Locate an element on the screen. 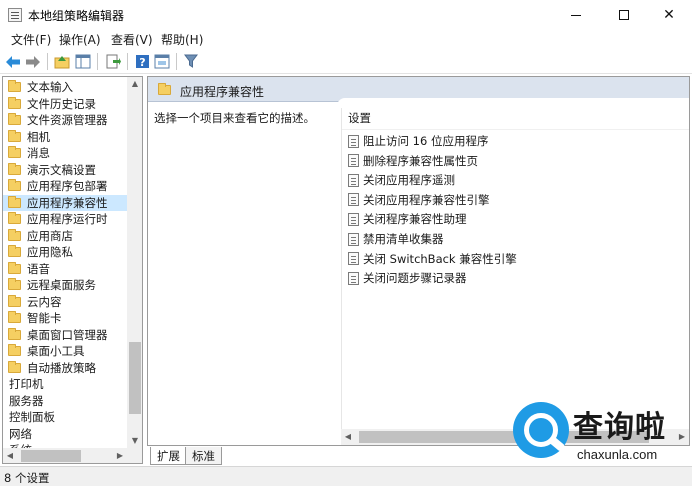 The image size is (692, 486). show-hide-tree-icon is located at coordinates (83, 61).